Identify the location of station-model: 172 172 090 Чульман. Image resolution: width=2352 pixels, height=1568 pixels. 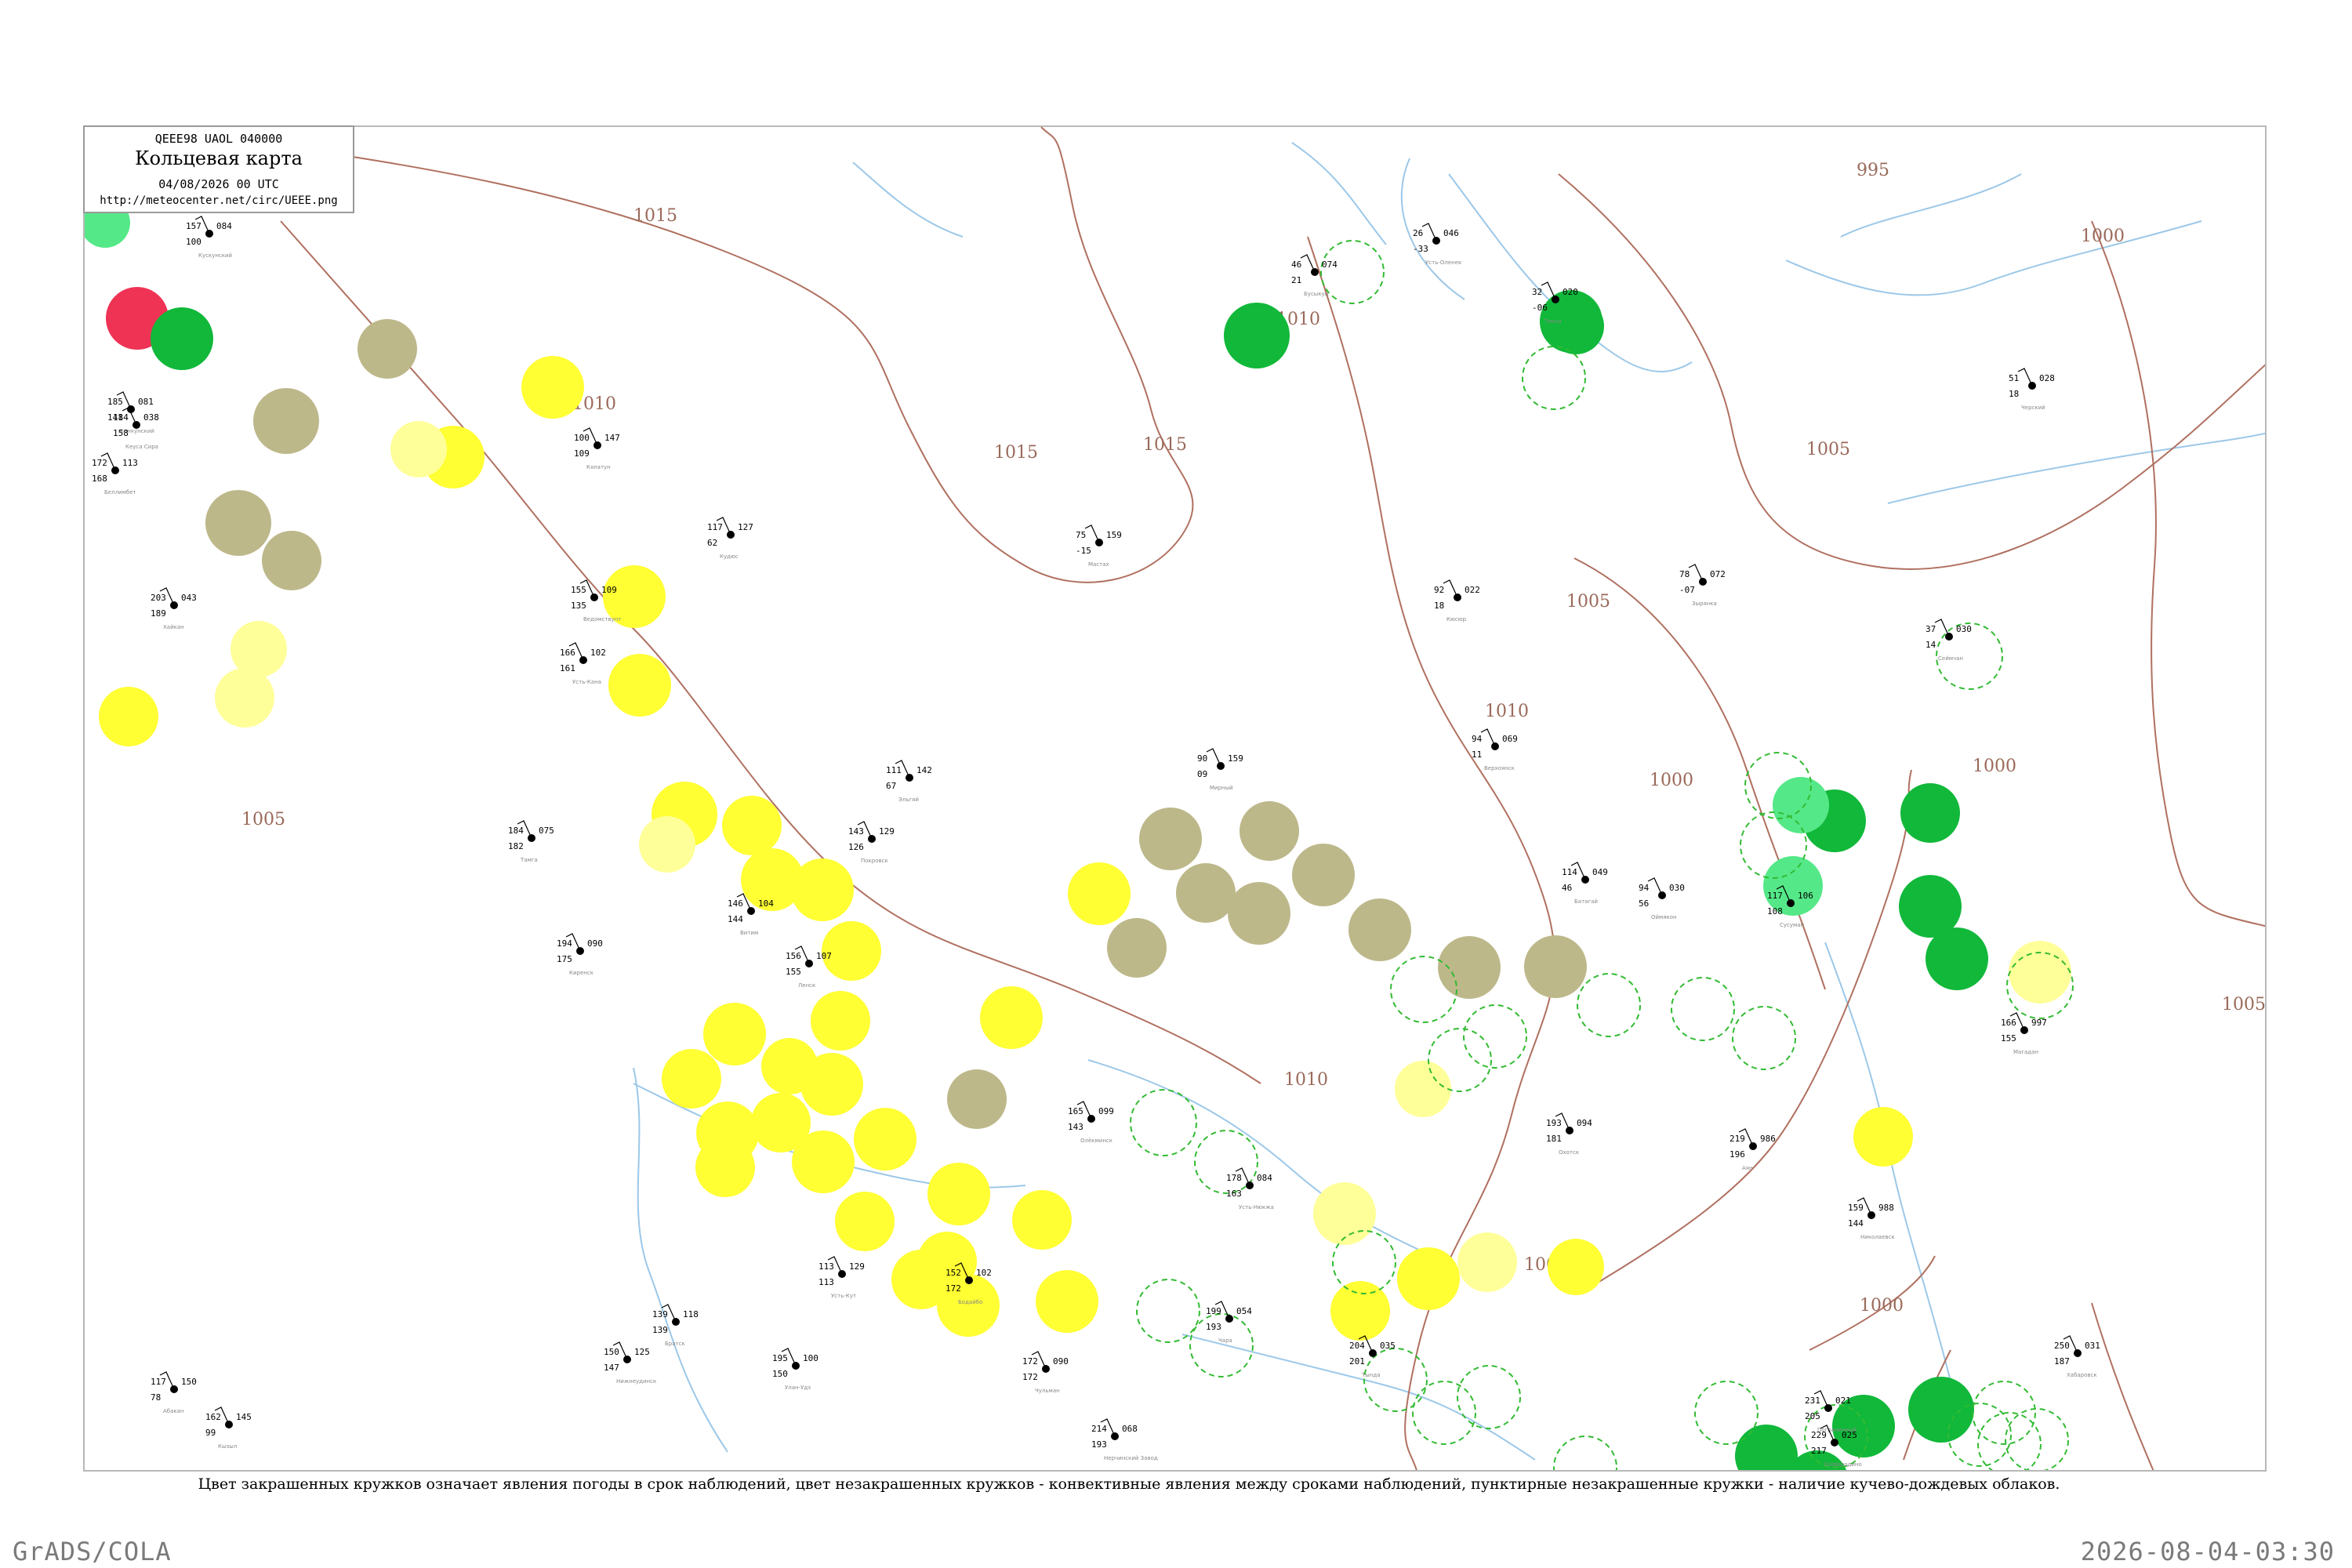
(1045, 1372).